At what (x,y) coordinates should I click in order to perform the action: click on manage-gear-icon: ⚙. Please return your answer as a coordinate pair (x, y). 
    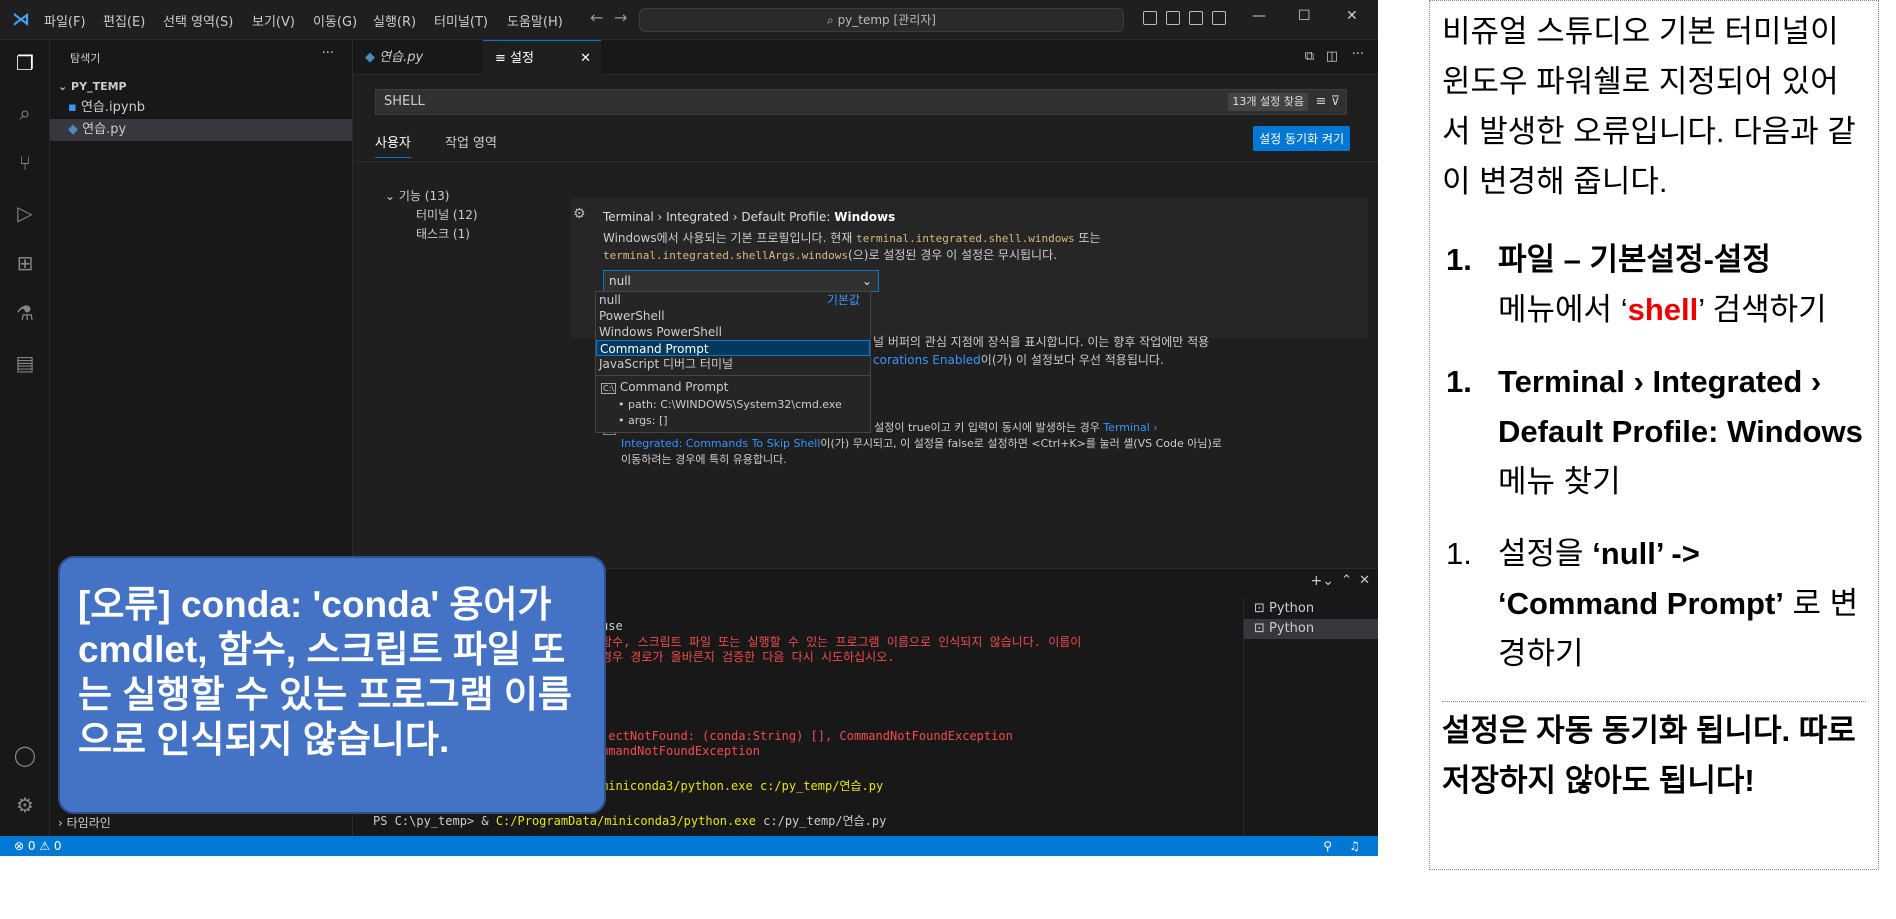
    Looking at the image, I should click on (25, 805).